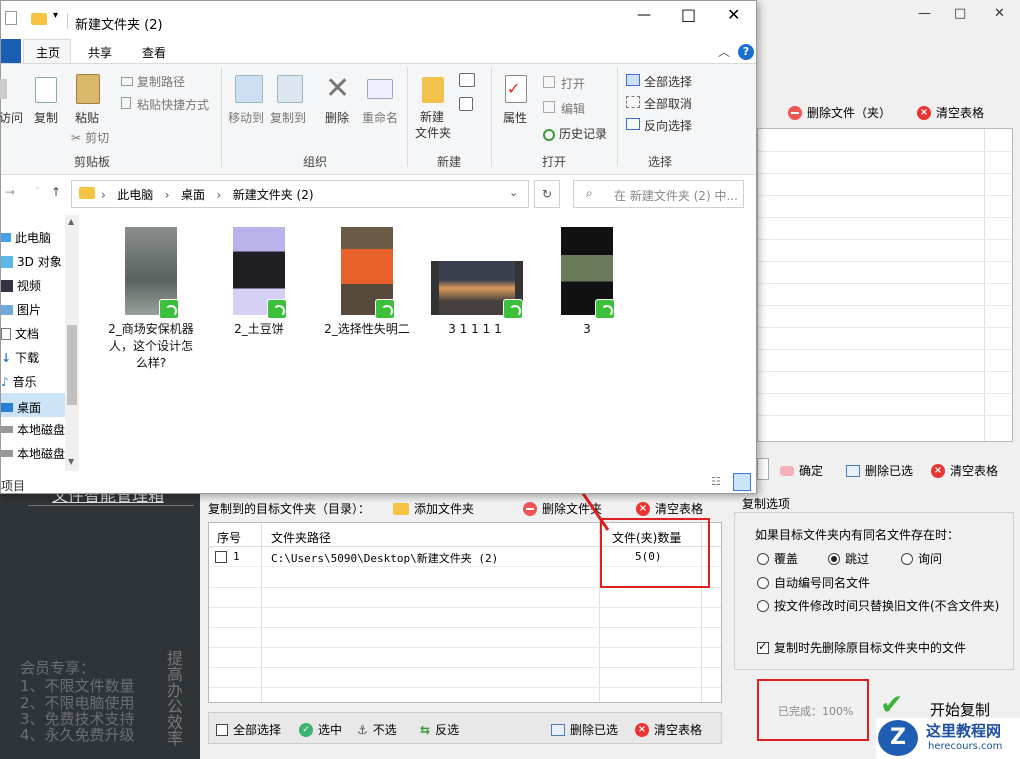 The width and height of the screenshot is (1020, 759). I want to click on scroll-up-icon: ▲, so click(71, 221).